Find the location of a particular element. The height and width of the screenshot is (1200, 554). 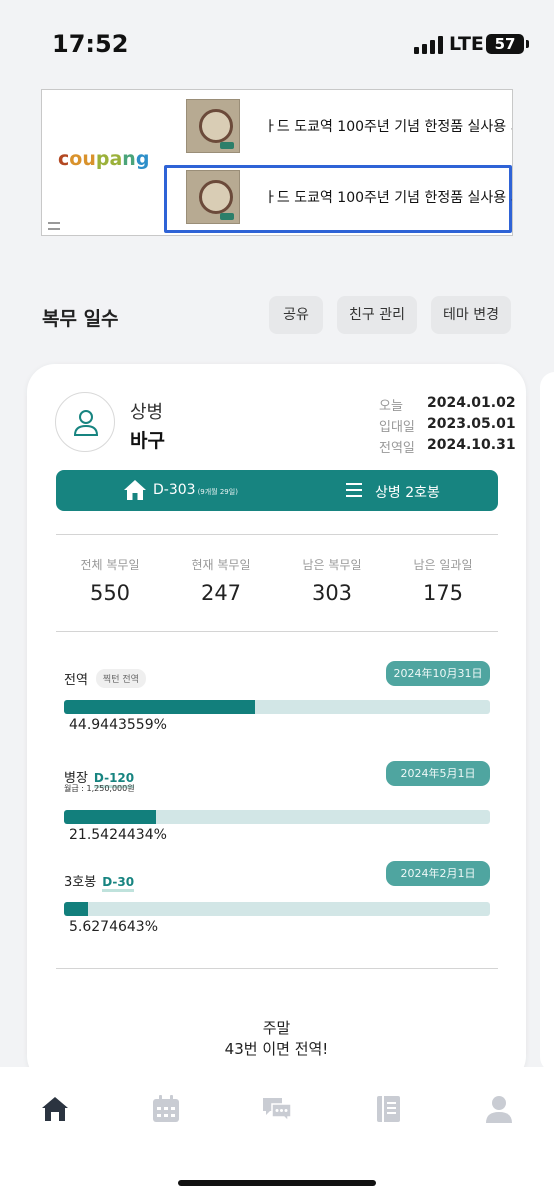

ad-item: ㅏ드 도쿄역 100주년 기념 한정품 실사용 가능 더 is located at coordinates (349, 197).